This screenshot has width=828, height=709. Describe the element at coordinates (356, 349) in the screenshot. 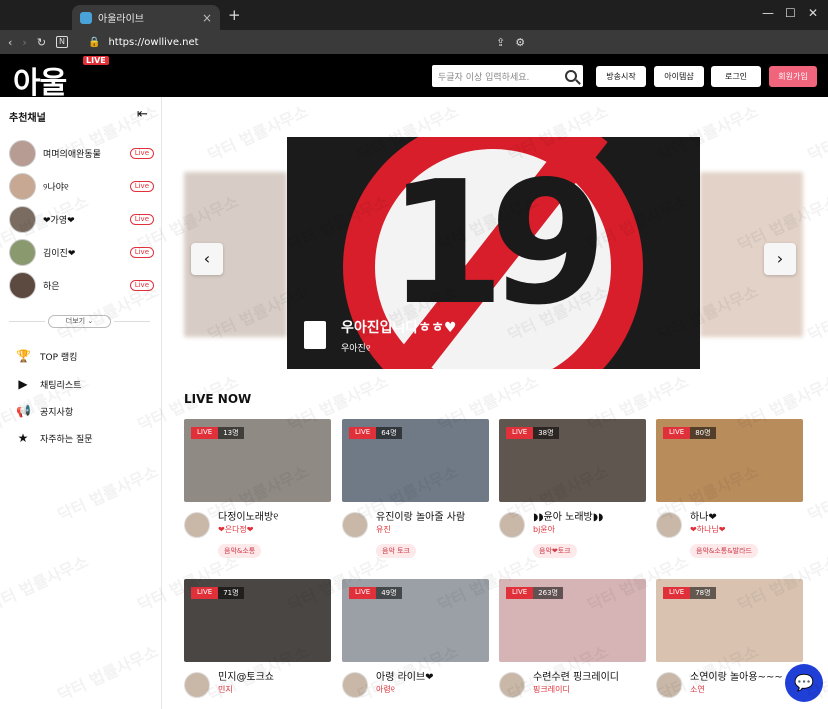

I see `hero-subtitle: 우아진୧` at that location.